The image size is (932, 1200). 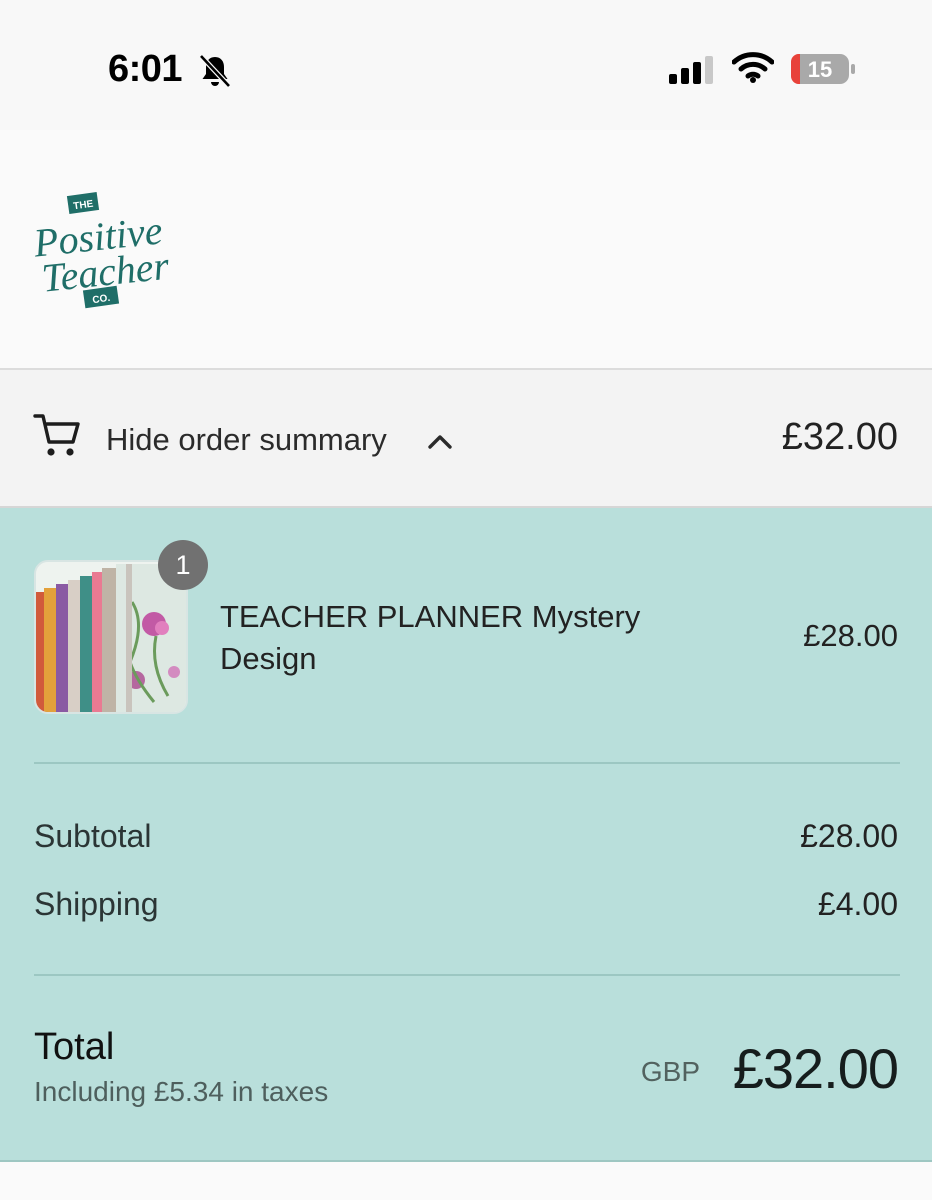 What do you see at coordinates (815, 1068) in the screenshot?
I see `grand-total: £32.00` at bounding box center [815, 1068].